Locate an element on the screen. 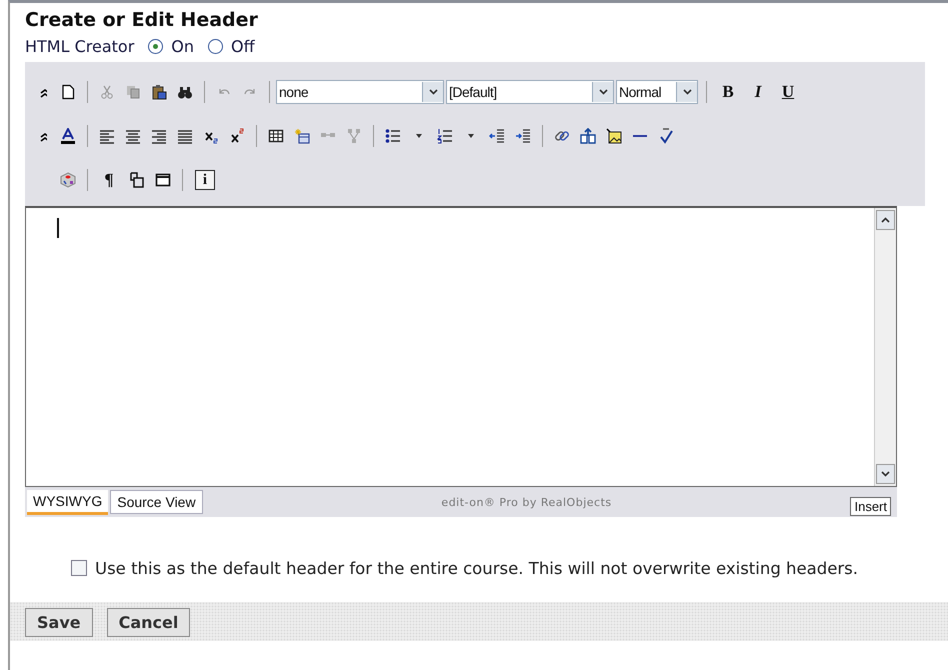  field-label: HTML Creator is located at coordinates (79, 46).